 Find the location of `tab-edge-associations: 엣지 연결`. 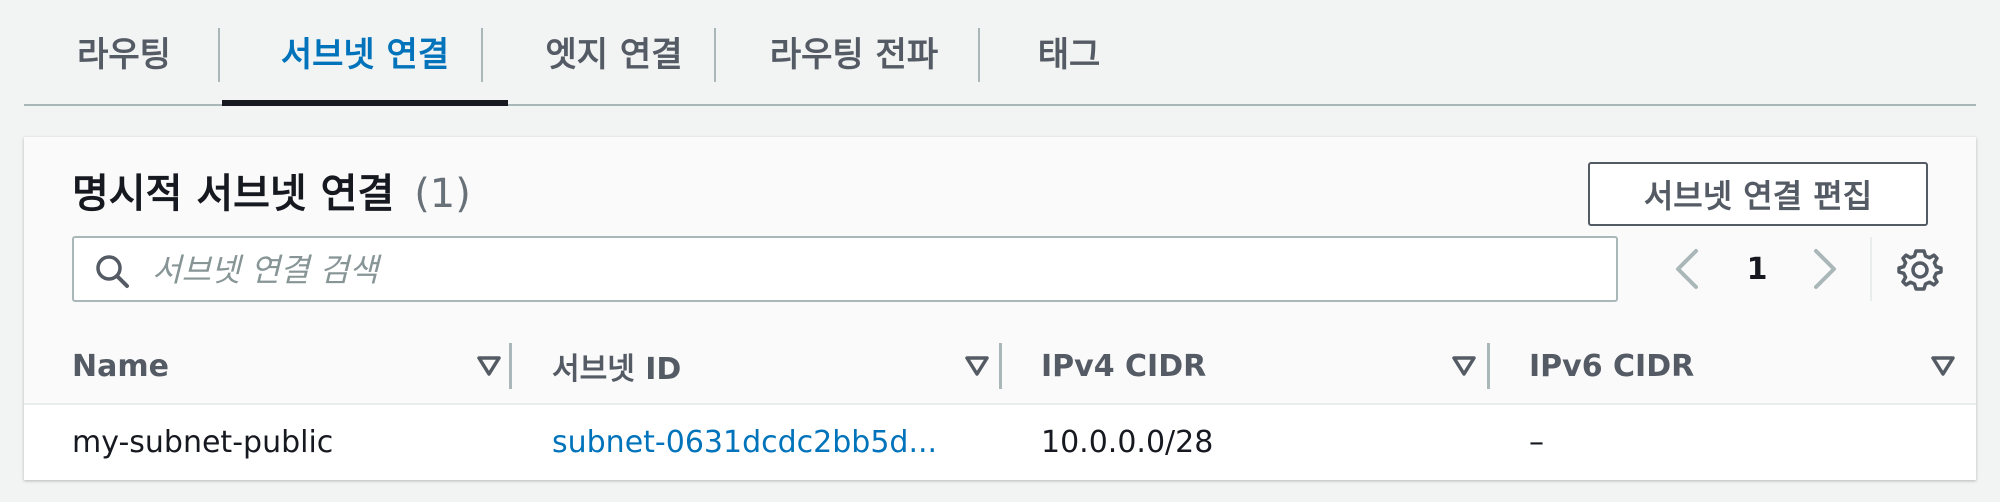

tab-edge-associations: 엣지 연결 is located at coordinates (614, 51).